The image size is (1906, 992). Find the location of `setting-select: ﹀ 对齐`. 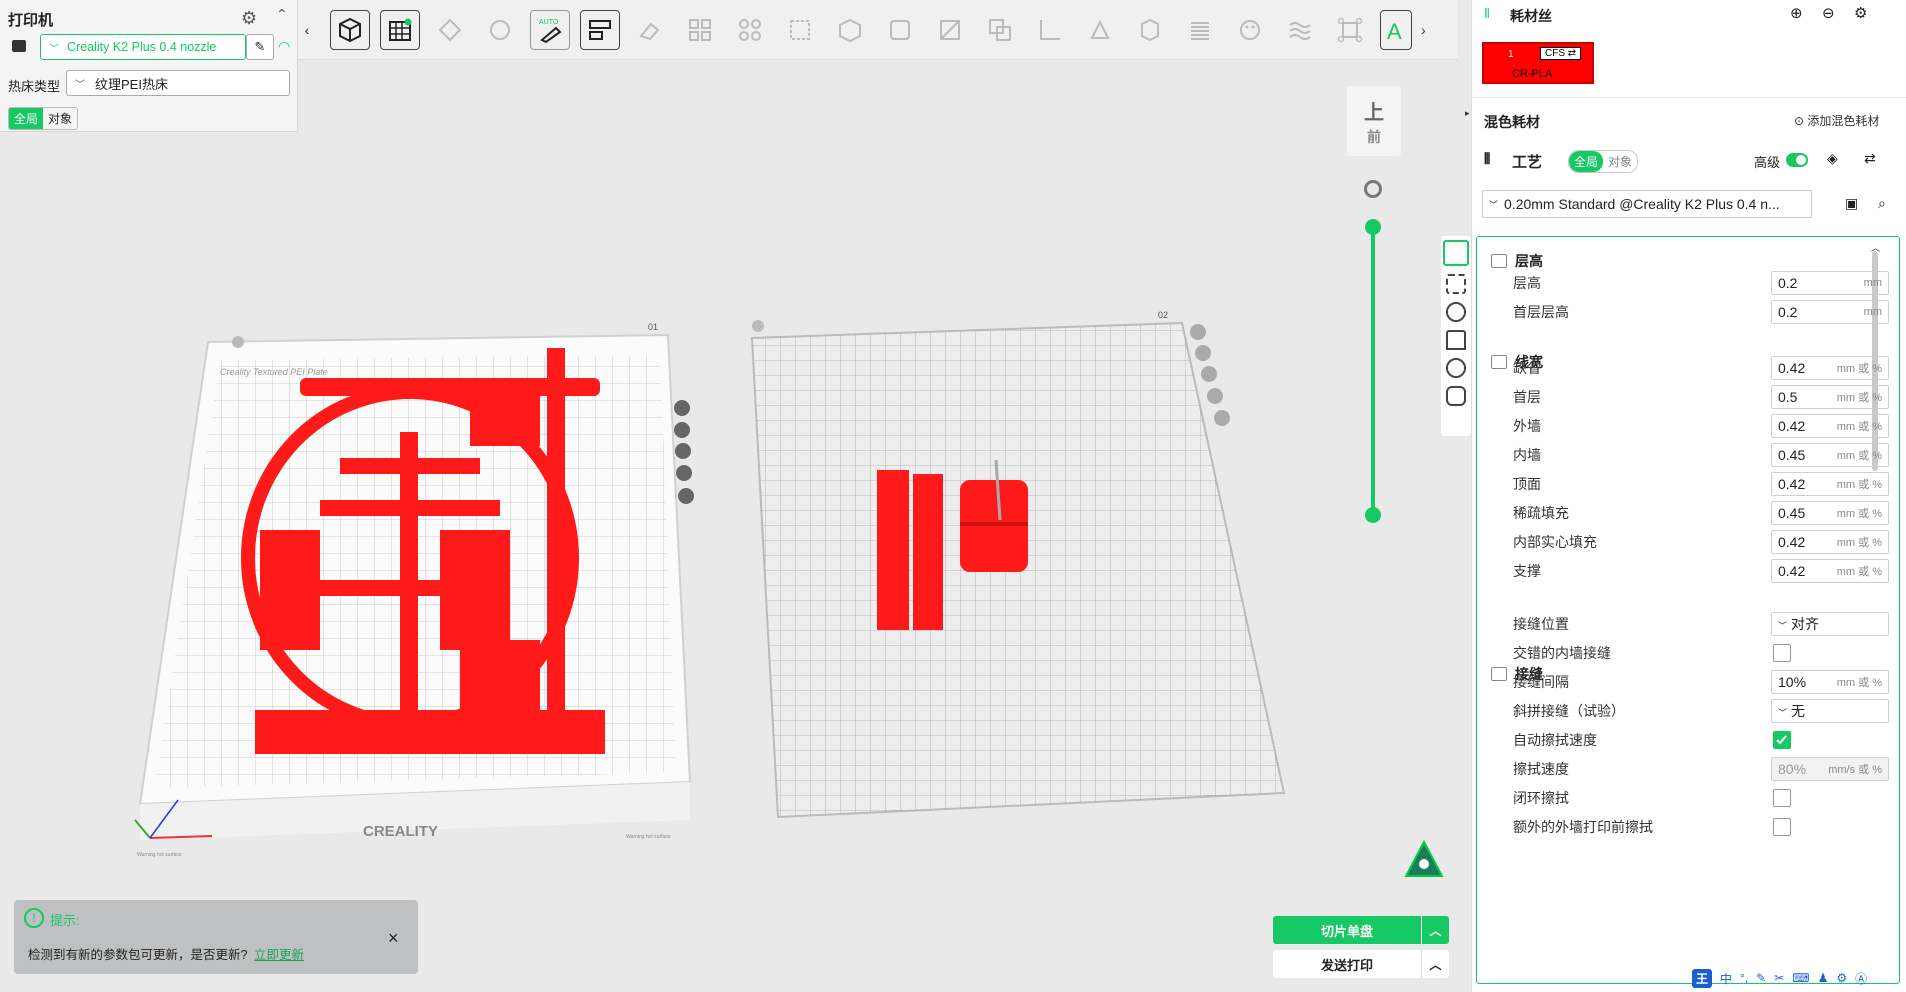

setting-select: ﹀ 对齐 is located at coordinates (1830, 624).